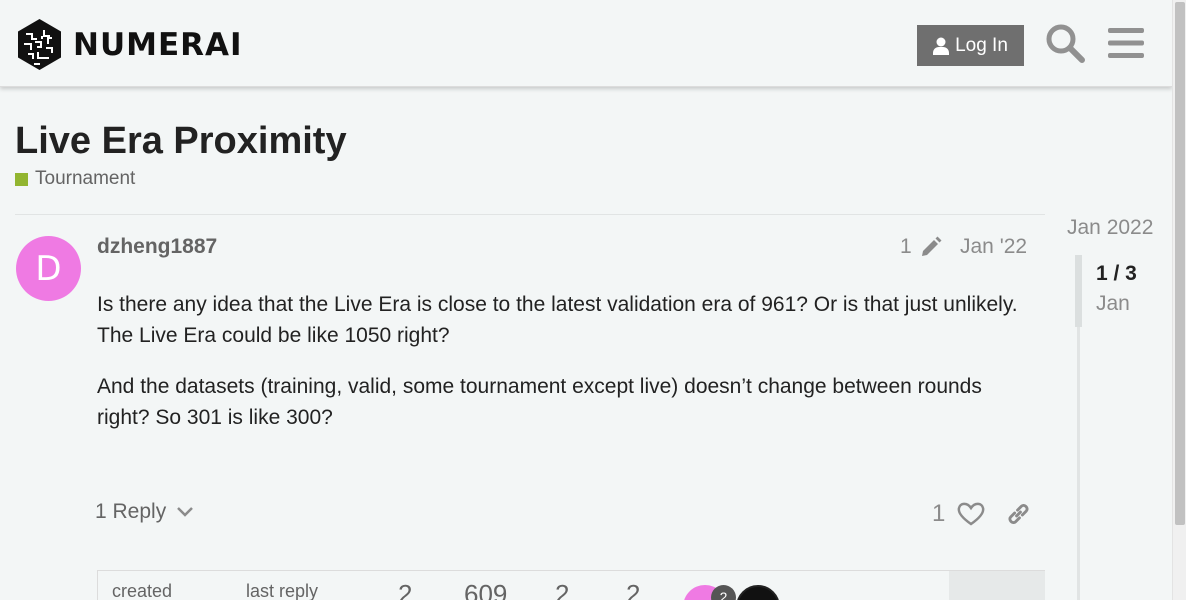 The image size is (1186, 600). What do you see at coordinates (1078, 291) in the screenshot?
I see `timeline-handle` at bounding box center [1078, 291].